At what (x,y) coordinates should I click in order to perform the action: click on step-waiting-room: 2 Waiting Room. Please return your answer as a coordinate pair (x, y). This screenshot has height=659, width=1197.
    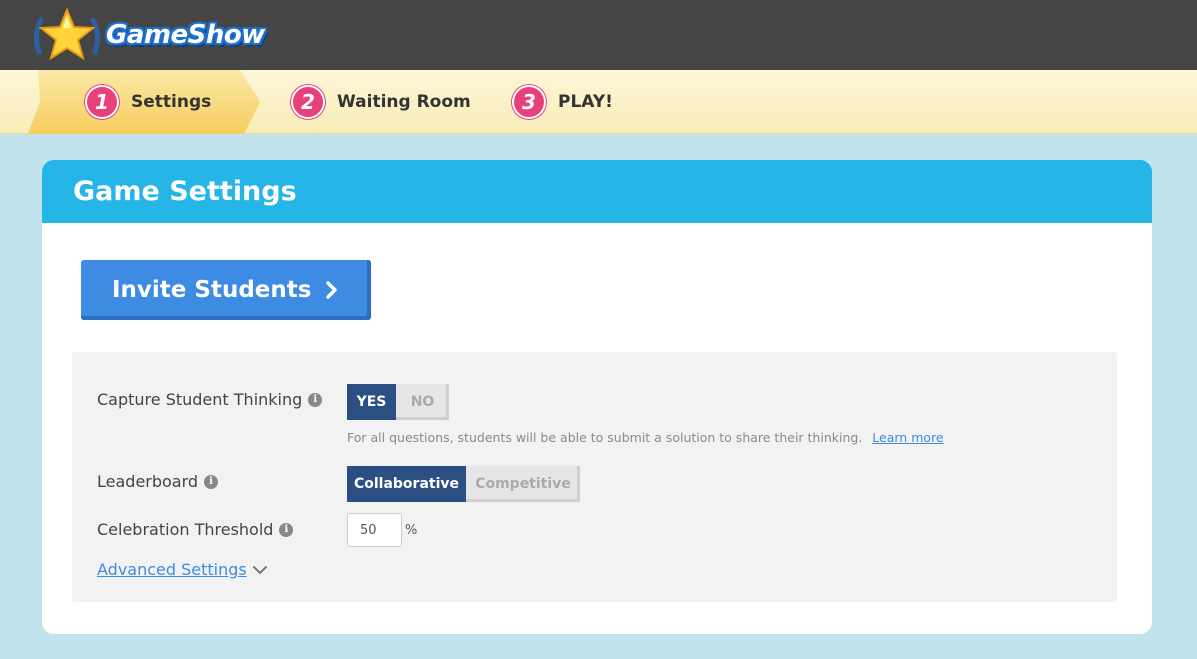
    Looking at the image, I should click on (381, 102).